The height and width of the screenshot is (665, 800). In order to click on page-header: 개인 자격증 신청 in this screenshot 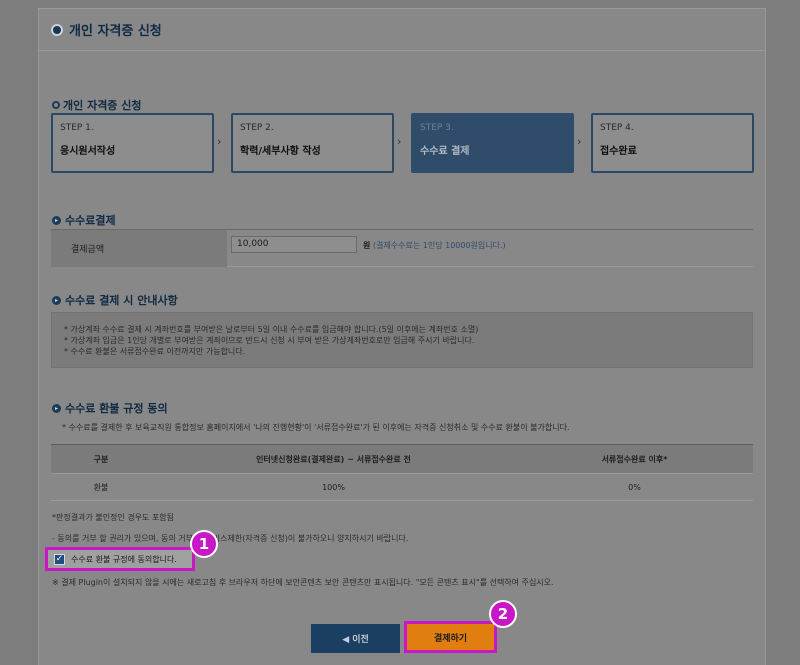, I will do `click(402, 30)`.